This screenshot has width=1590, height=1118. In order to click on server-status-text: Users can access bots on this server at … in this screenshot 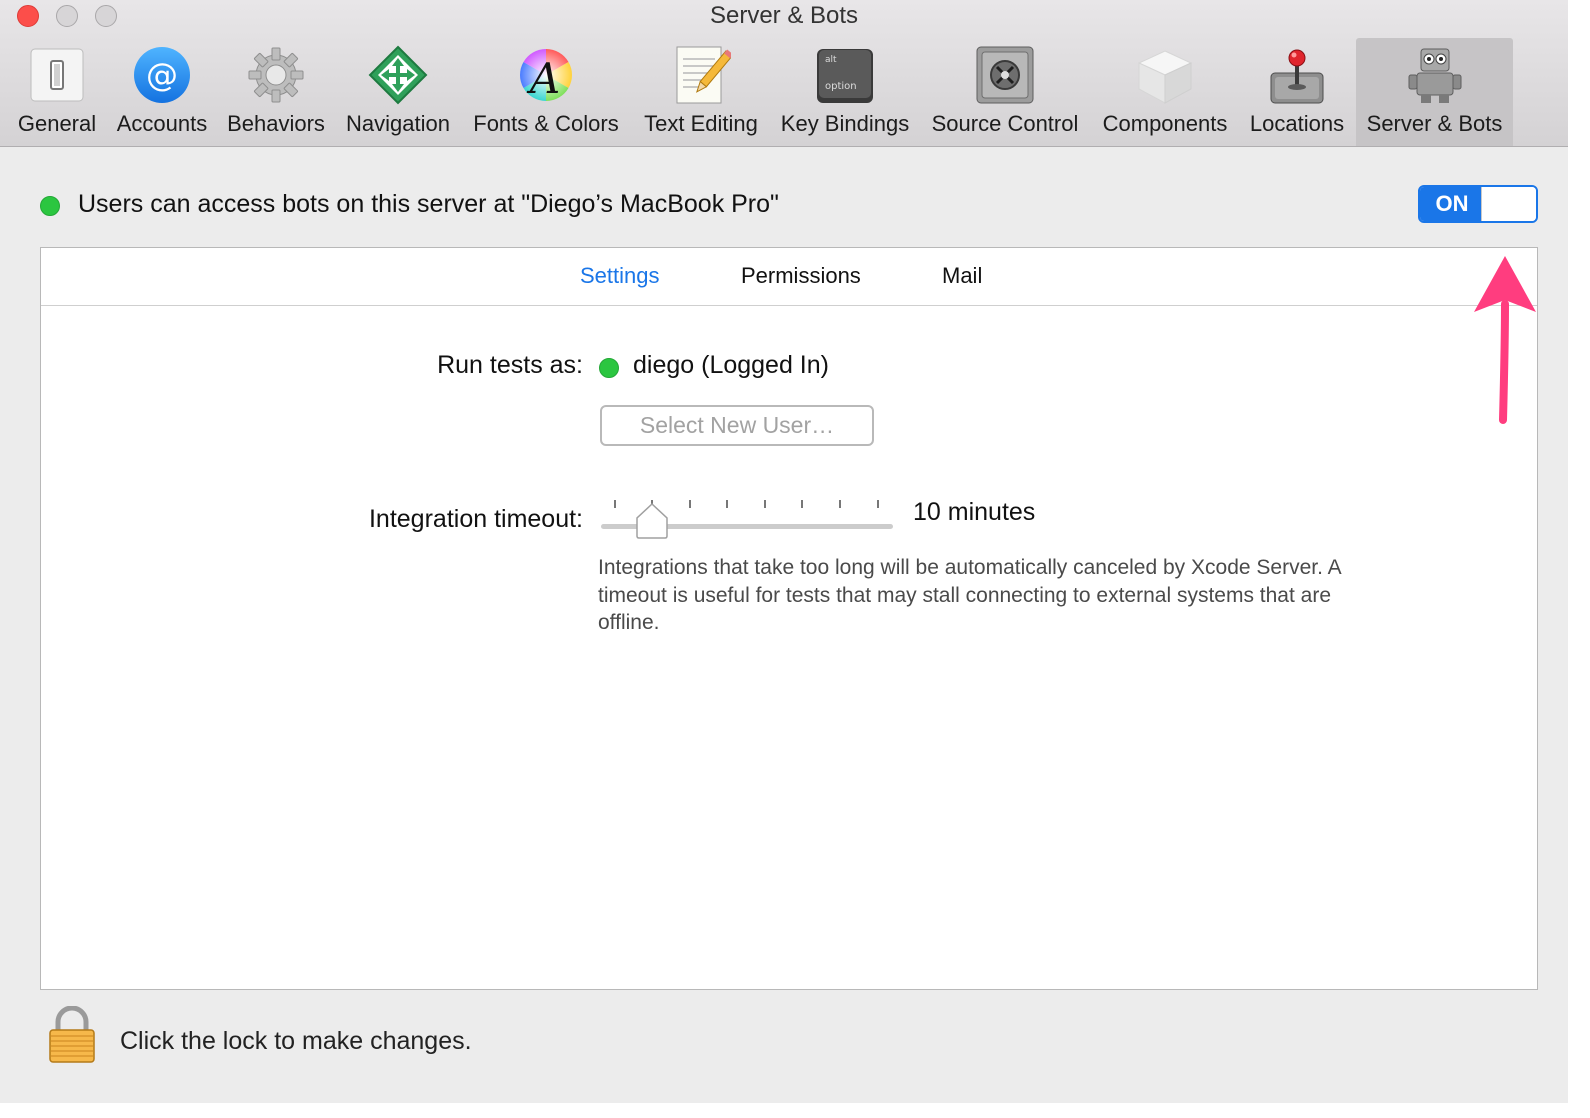, I will do `click(428, 204)`.